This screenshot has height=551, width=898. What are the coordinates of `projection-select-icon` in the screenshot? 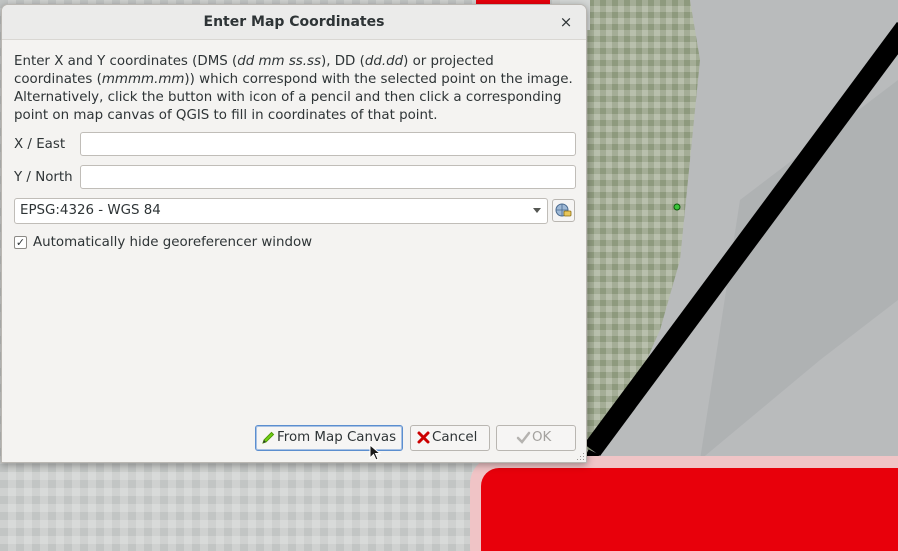 It's located at (563, 210).